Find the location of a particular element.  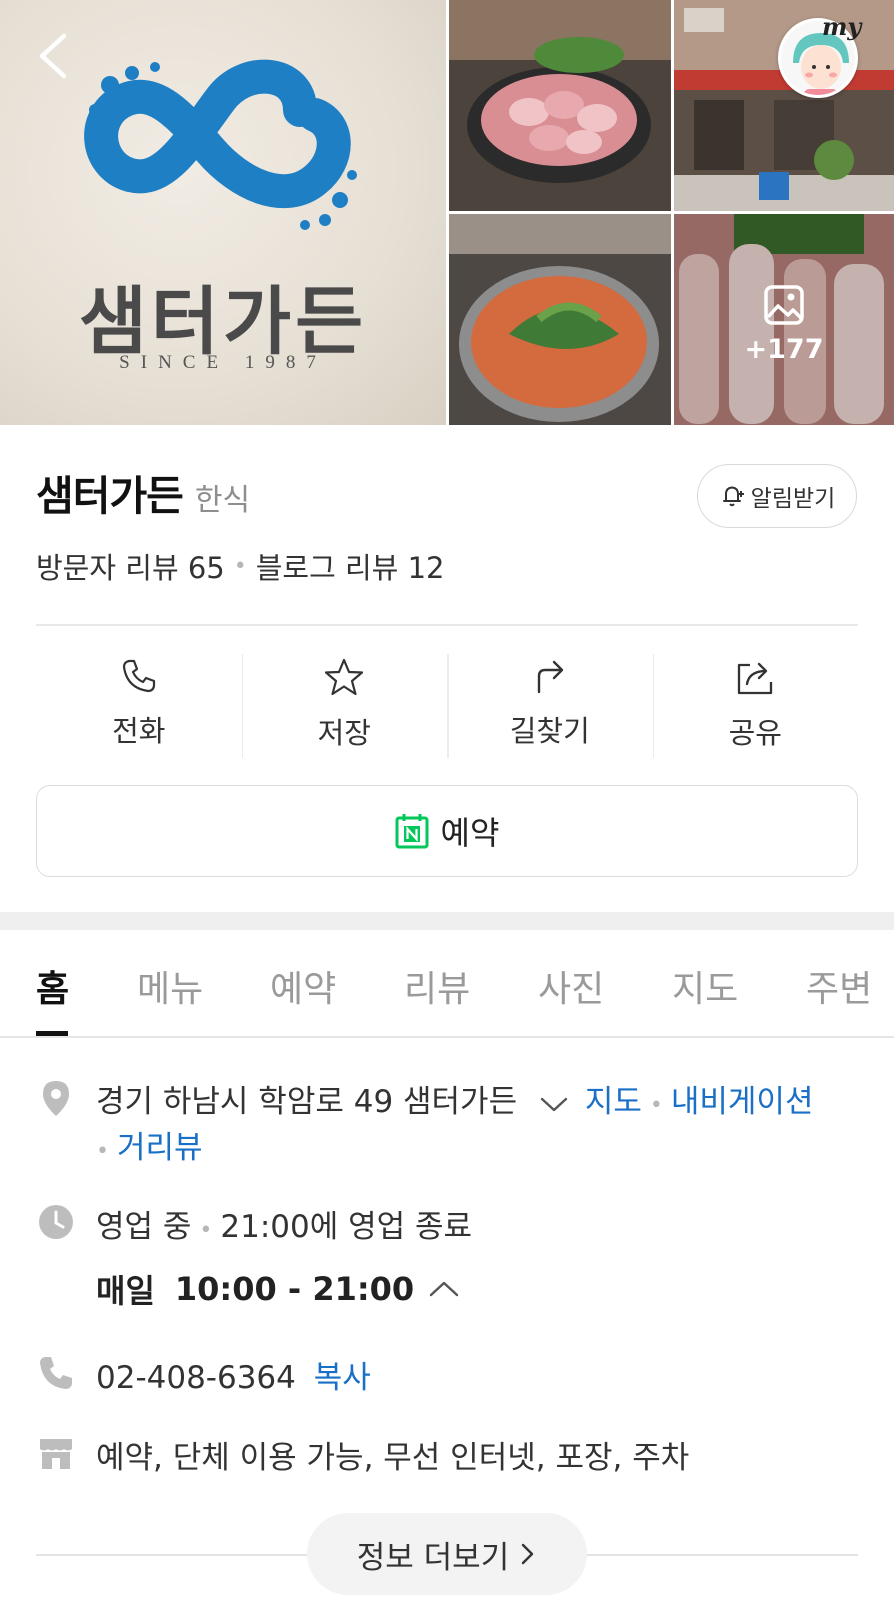

store-icon is located at coordinates (56, 1454).